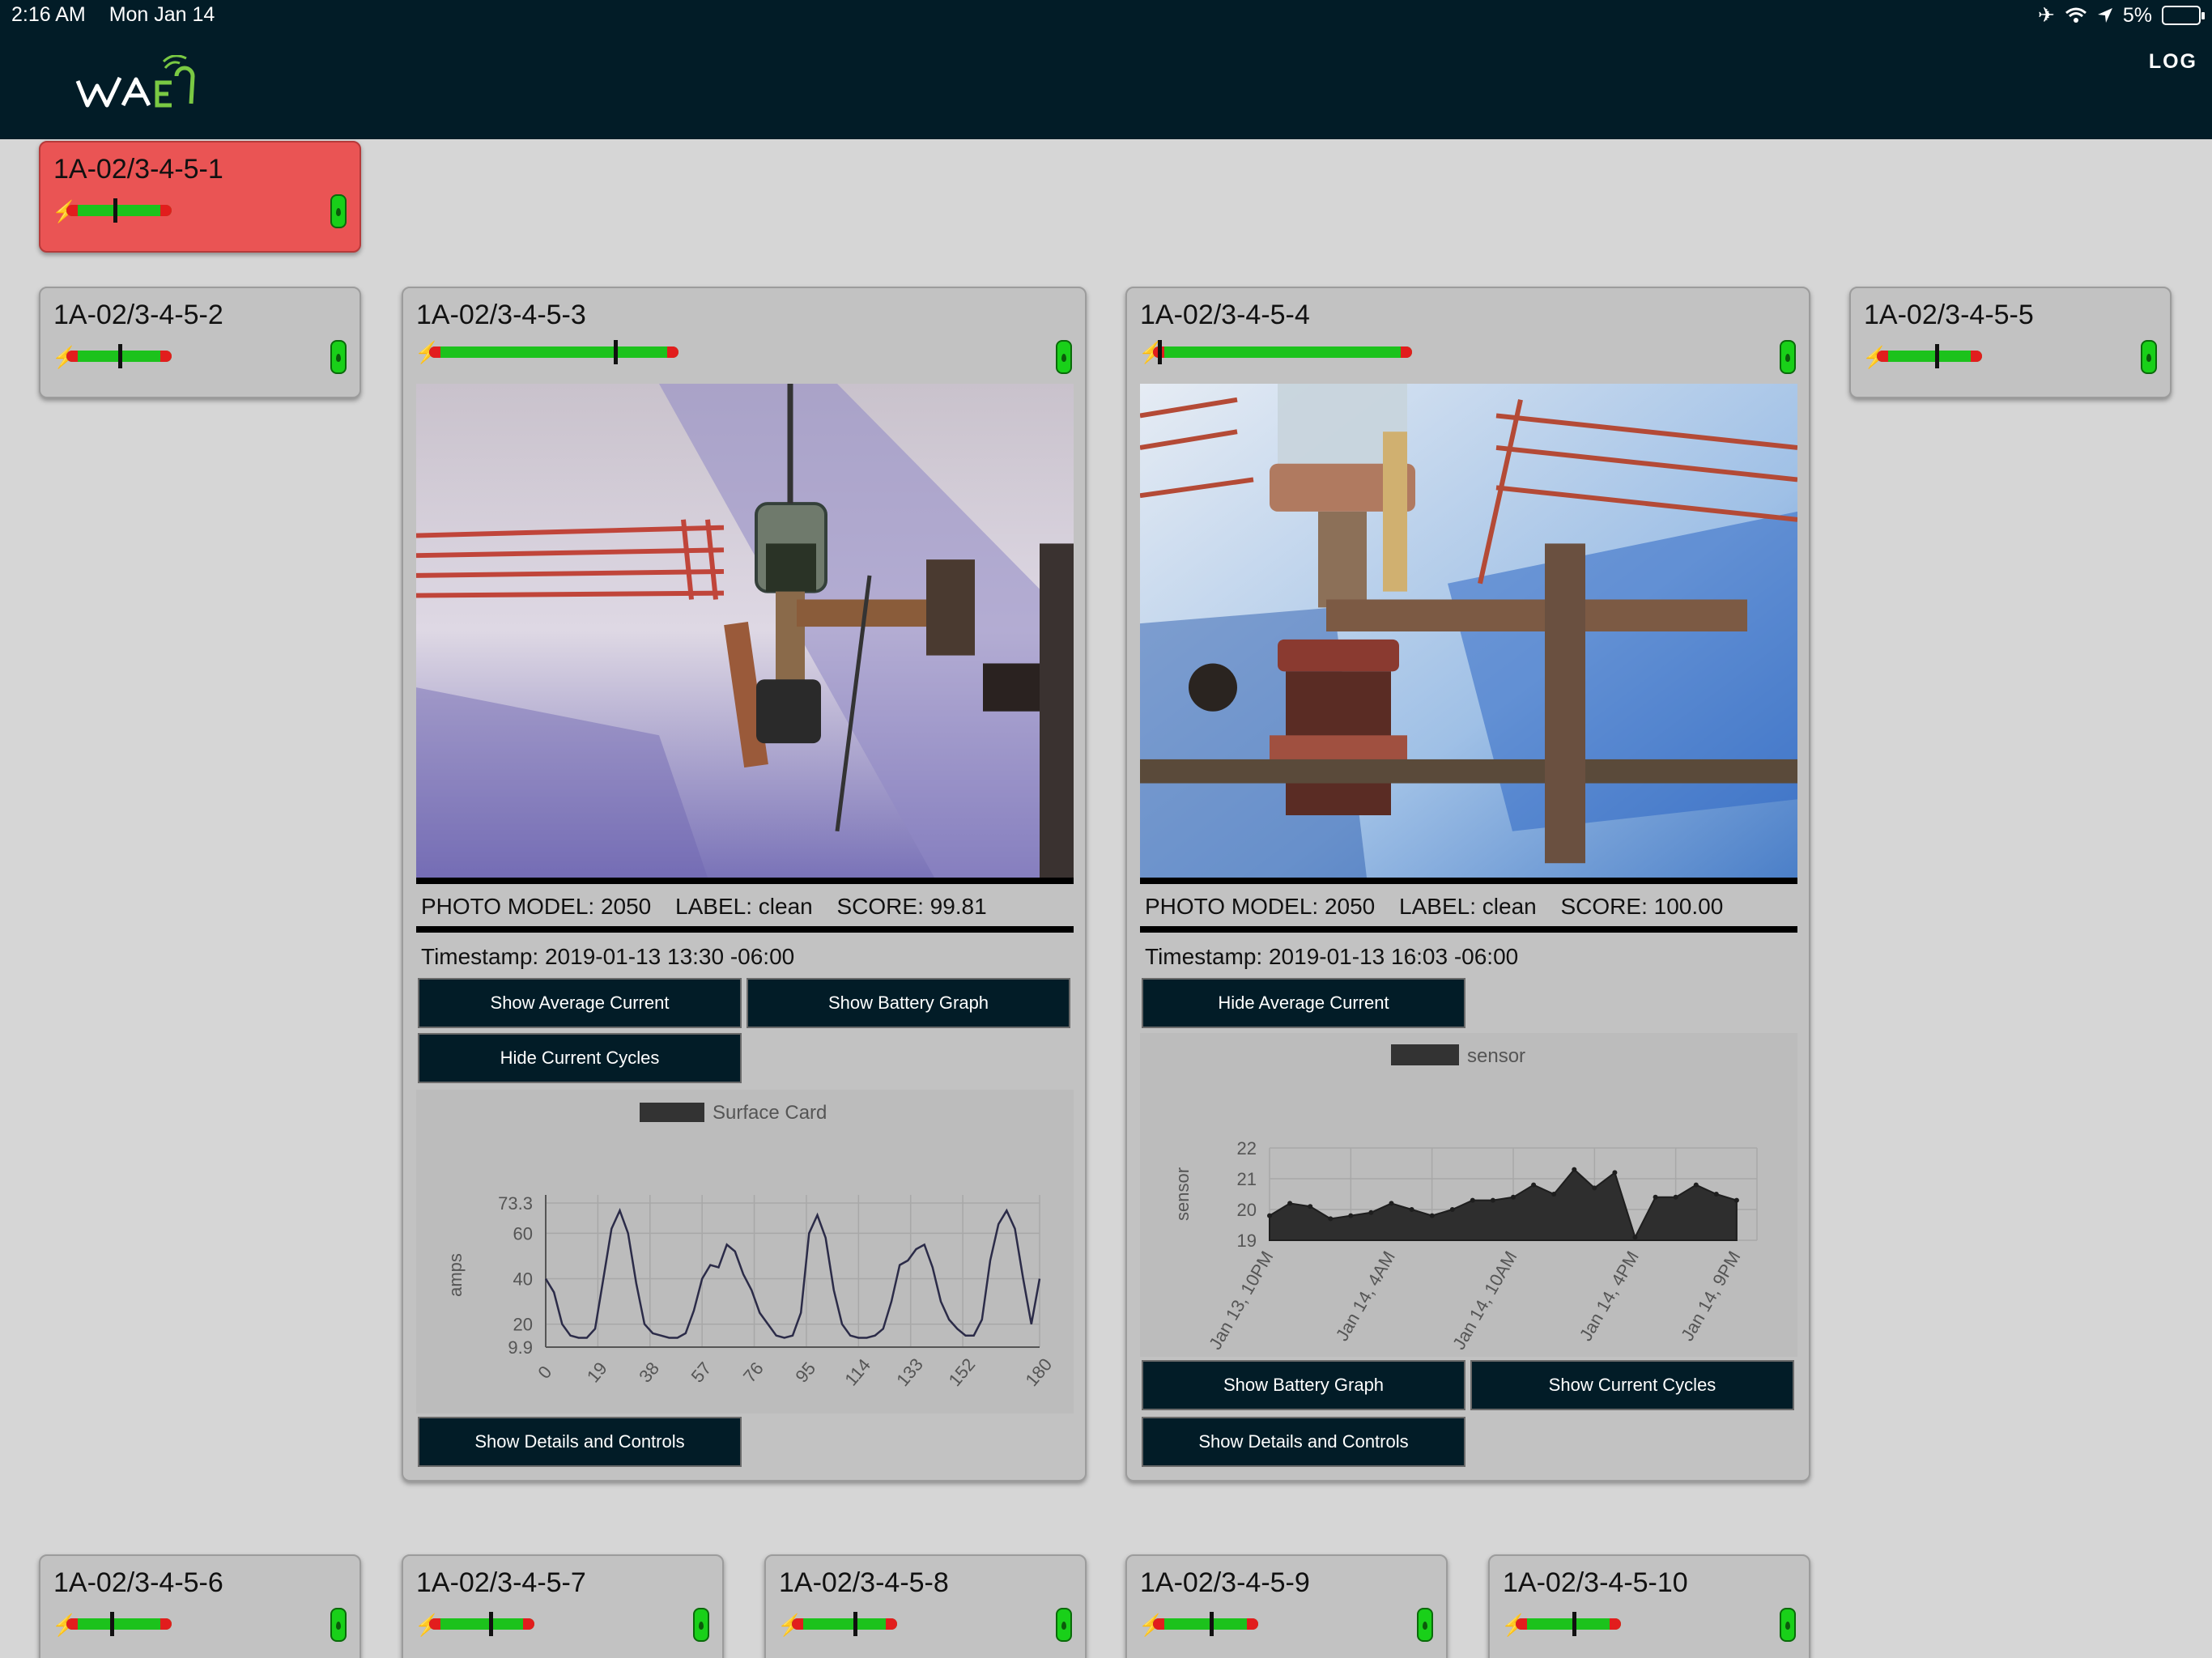  I want to click on battery-icon, so click(2183, 15).